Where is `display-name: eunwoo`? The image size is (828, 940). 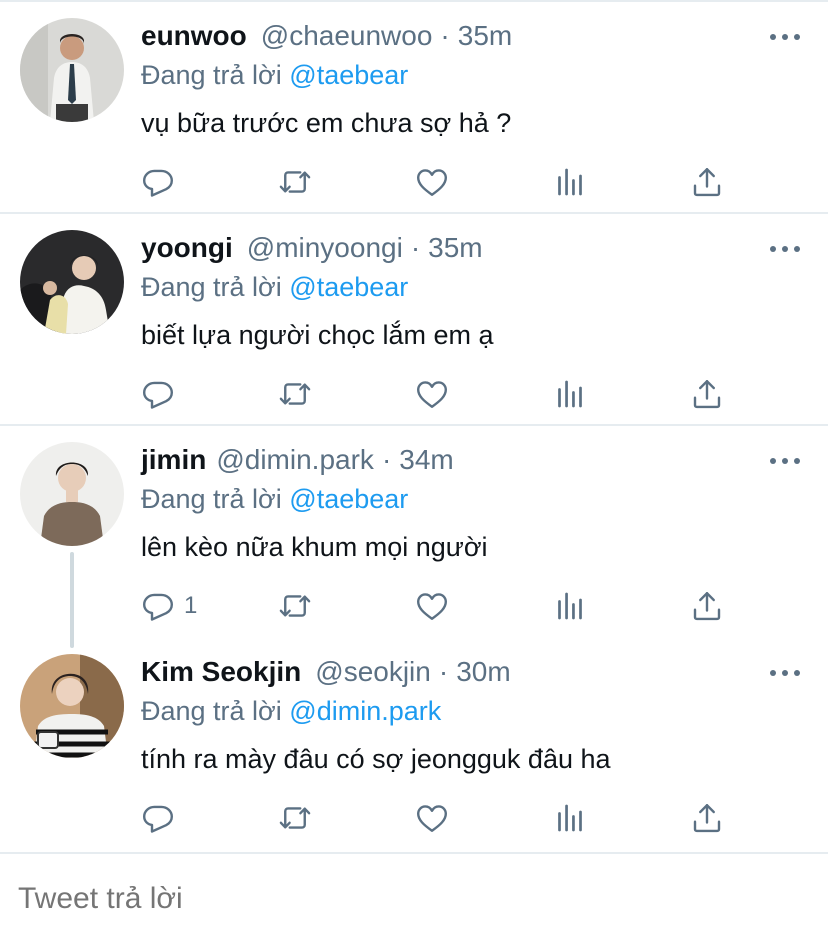
display-name: eunwoo is located at coordinates (194, 36).